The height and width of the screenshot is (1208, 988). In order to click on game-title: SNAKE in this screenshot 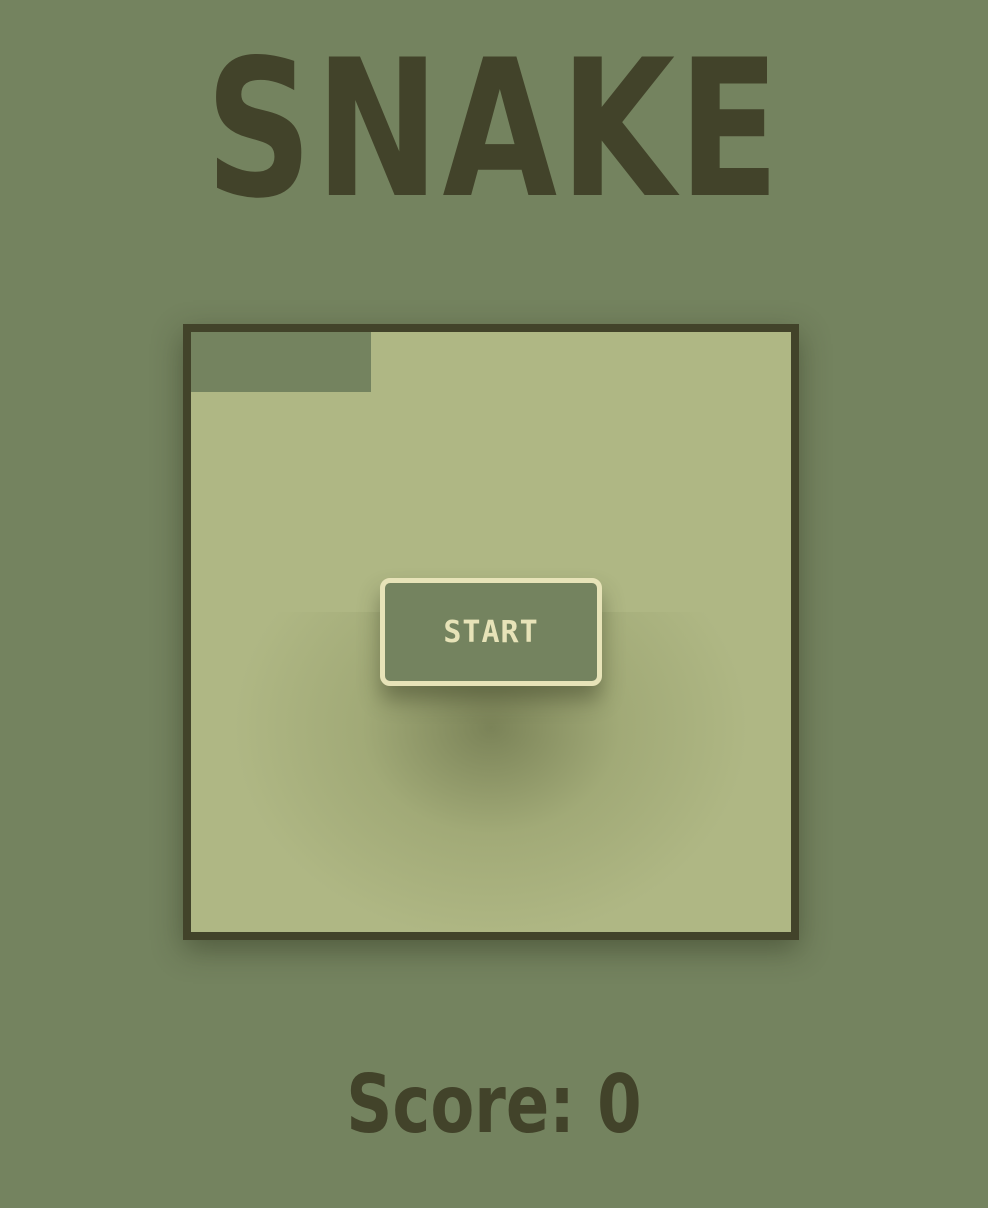, I will do `click(494, 129)`.